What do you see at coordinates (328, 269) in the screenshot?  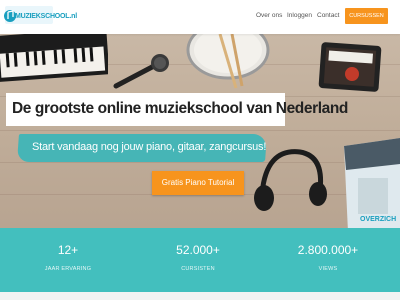 I see `stat-views-label: VIEWS` at bounding box center [328, 269].